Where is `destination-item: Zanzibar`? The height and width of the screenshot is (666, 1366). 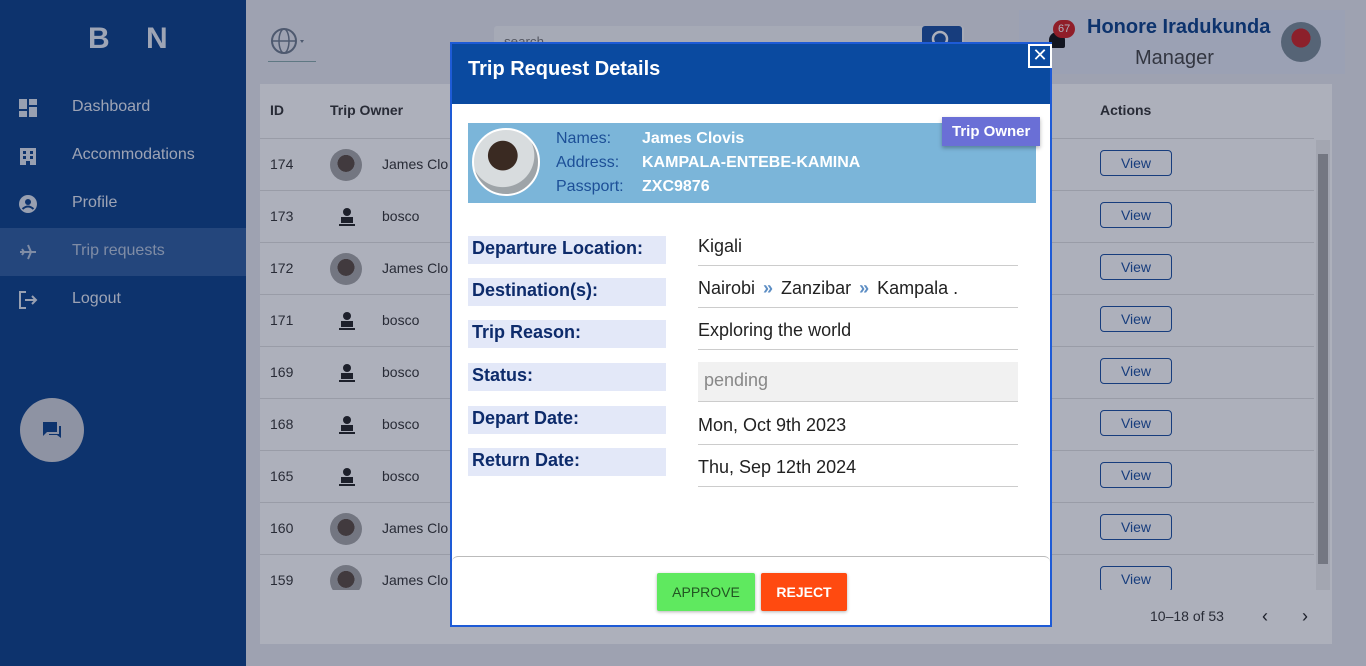
destination-item: Zanzibar is located at coordinates (816, 288).